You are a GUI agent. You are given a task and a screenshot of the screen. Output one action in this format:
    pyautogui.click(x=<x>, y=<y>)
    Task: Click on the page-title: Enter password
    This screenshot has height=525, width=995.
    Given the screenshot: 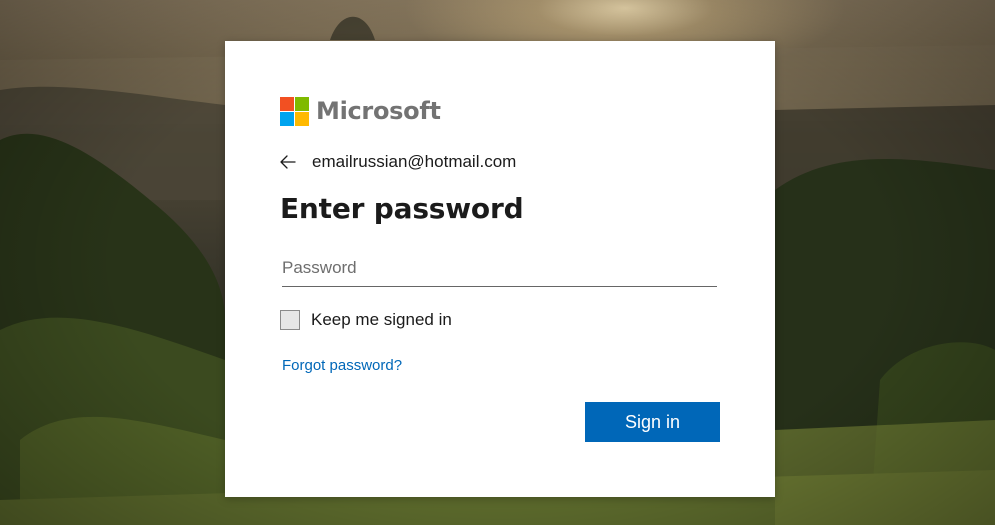 What is the action you would take?
    pyautogui.click(x=402, y=208)
    